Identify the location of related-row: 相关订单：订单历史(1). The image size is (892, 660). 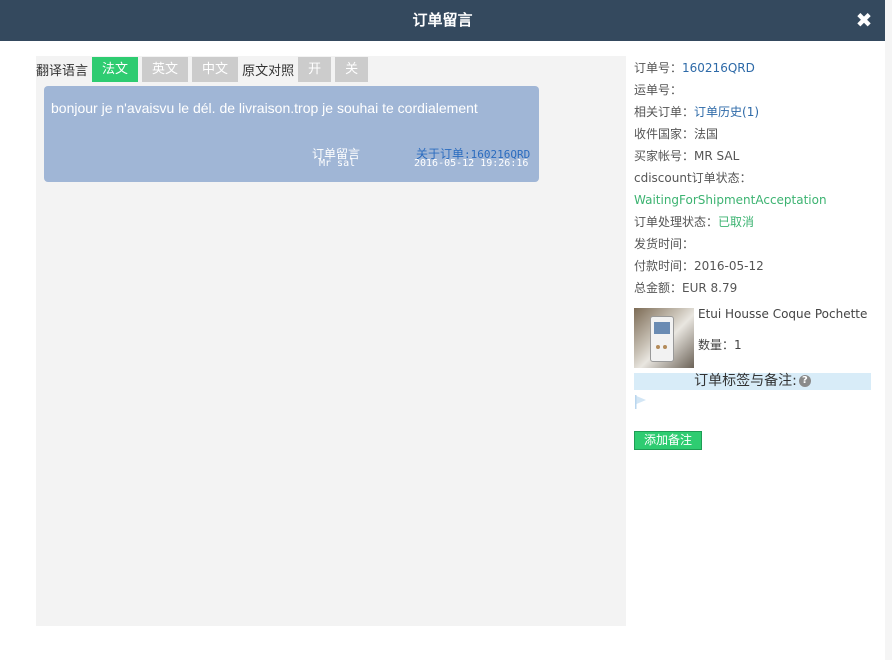
(754, 112).